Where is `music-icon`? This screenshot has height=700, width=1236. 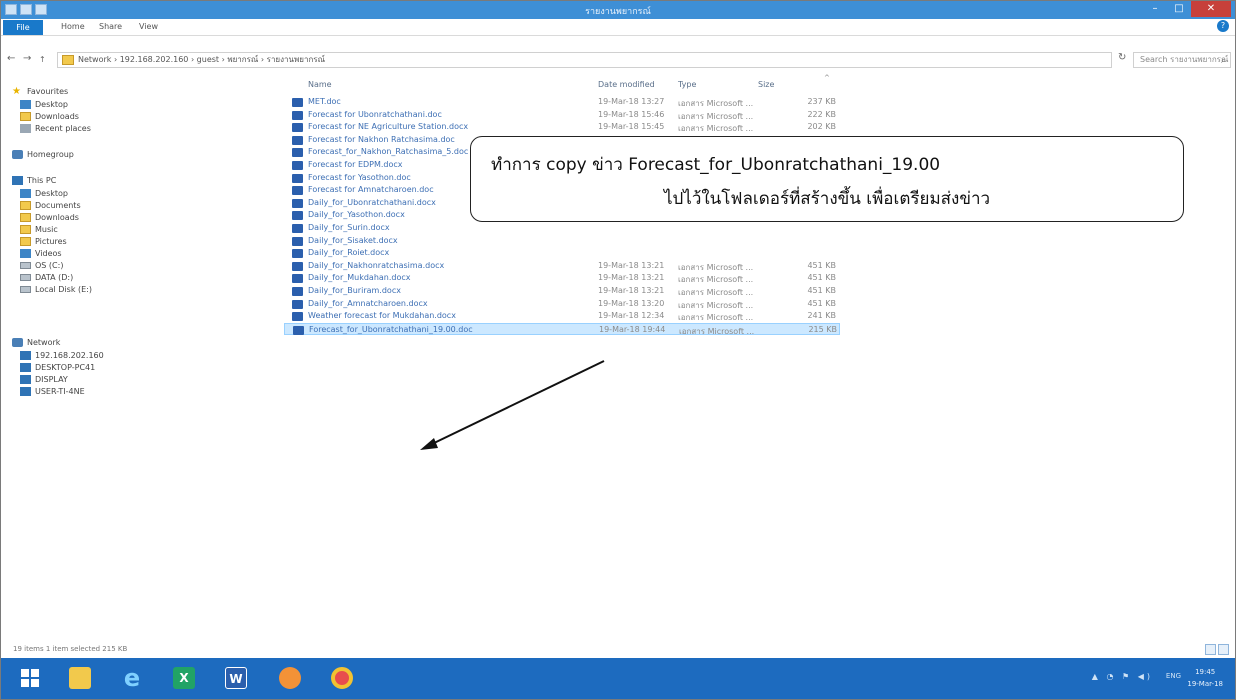 music-icon is located at coordinates (25, 229).